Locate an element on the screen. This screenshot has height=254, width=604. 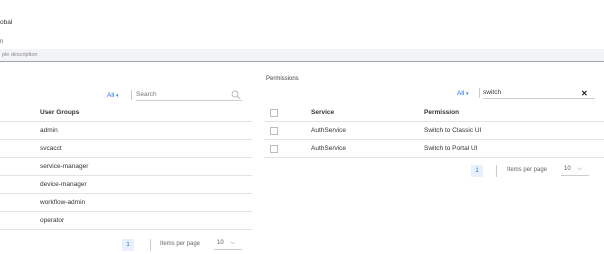
table-row: svcacct is located at coordinates (126, 149).